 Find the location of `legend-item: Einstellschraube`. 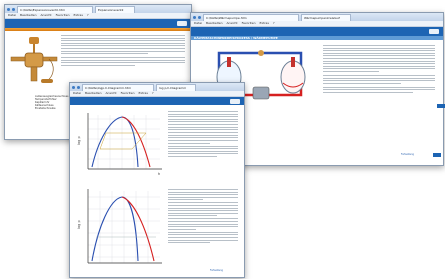

legend-item: Einstellschraube is located at coordinates (45, 108).